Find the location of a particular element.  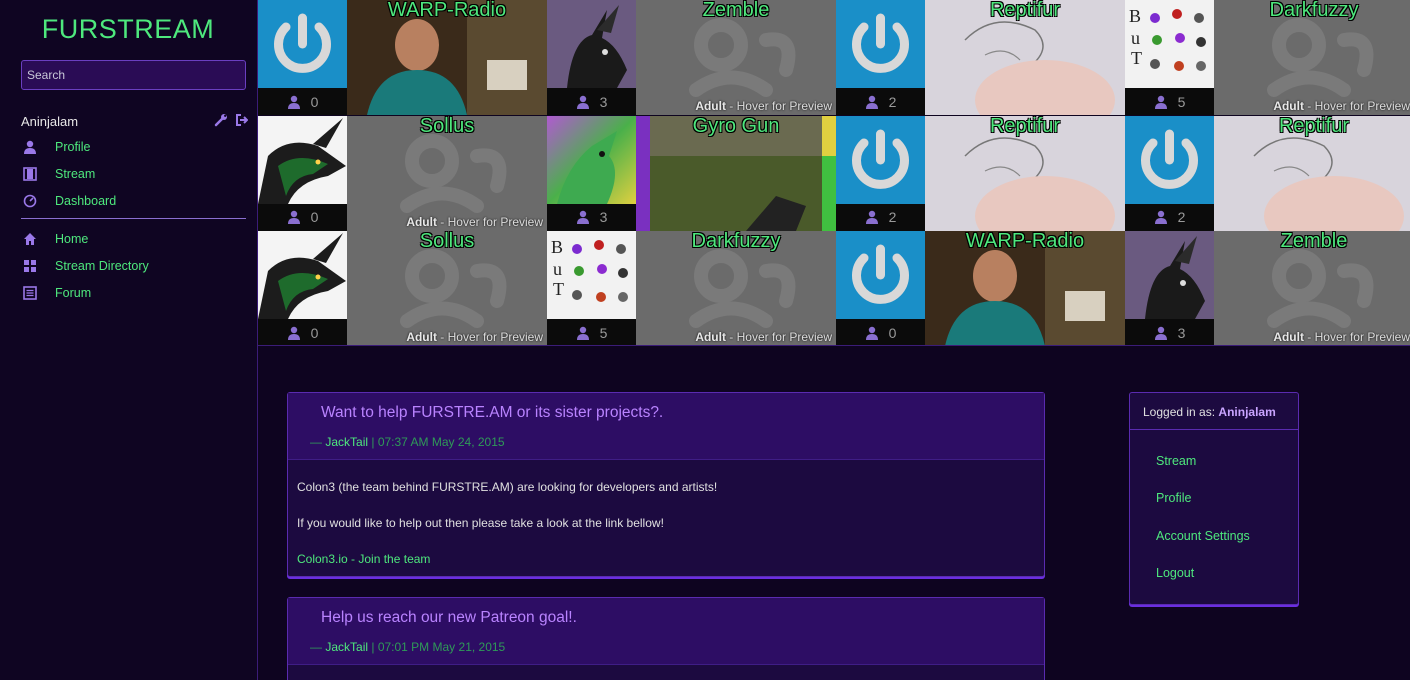

post-meta: — JackTail | 07:01 PM May 21, 2015 is located at coordinates (677, 647).